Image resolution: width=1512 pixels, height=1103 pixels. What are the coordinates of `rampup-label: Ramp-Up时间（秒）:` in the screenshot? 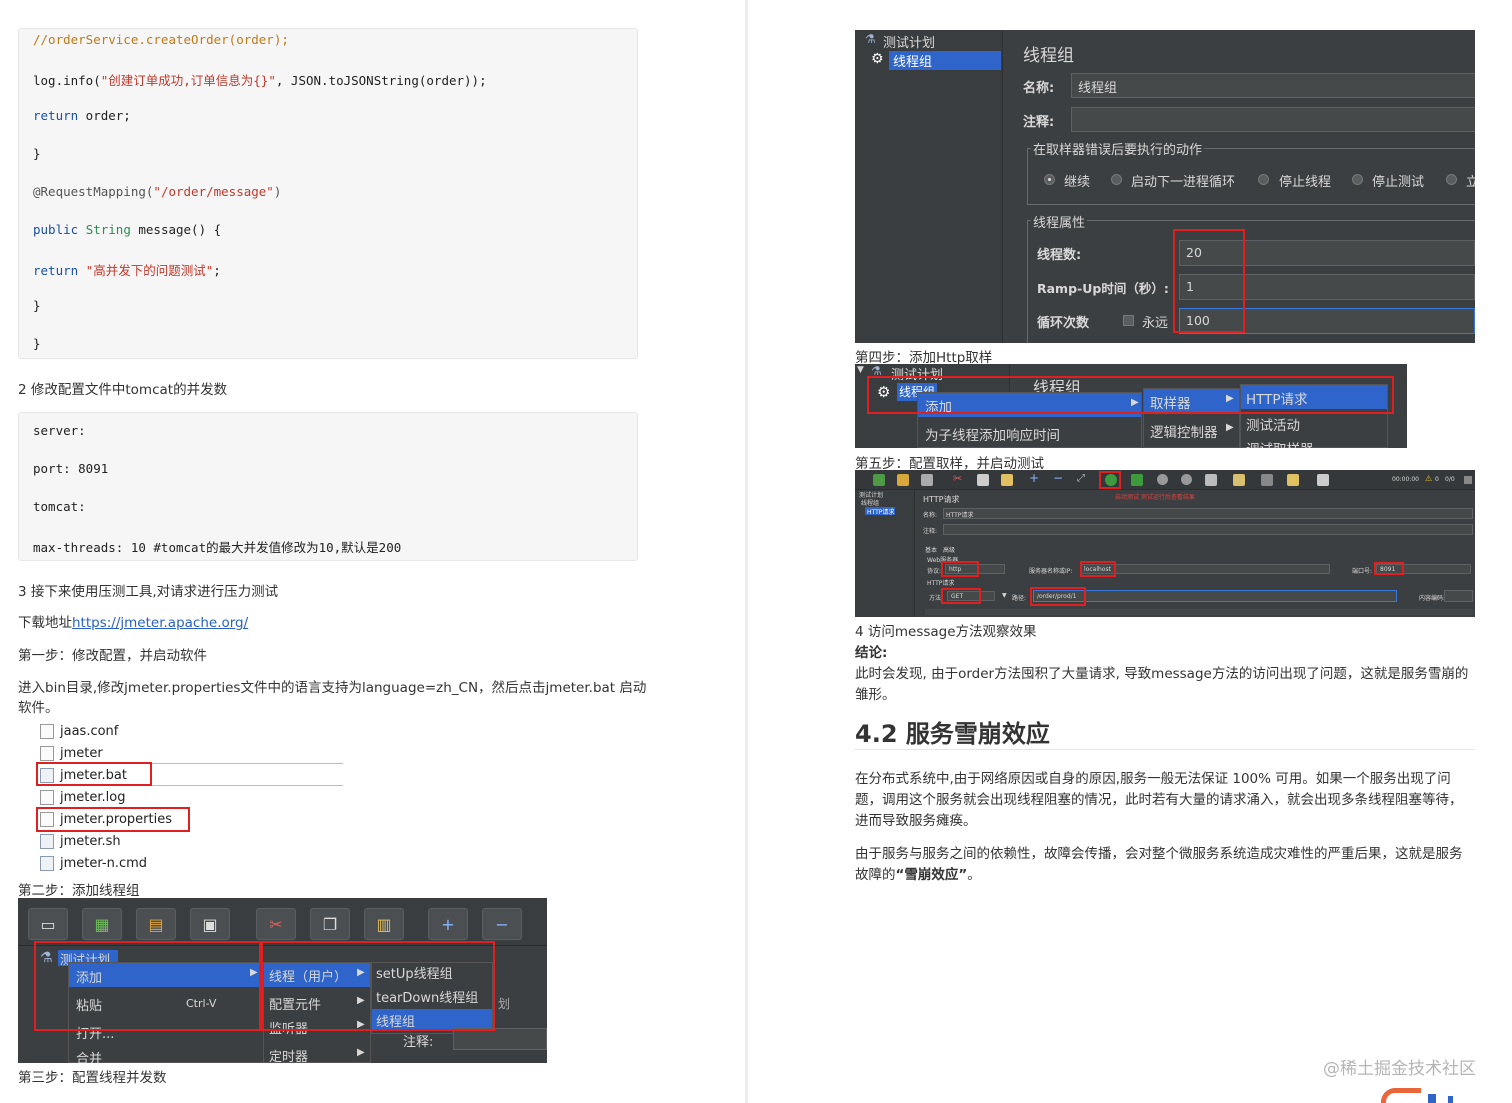 It's located at (1103, 288).